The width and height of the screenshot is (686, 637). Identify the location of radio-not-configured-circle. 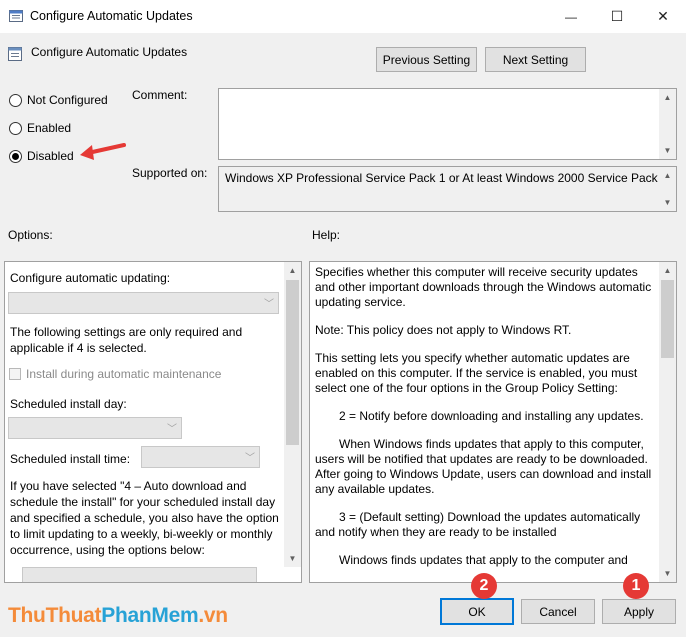
(15, 100).